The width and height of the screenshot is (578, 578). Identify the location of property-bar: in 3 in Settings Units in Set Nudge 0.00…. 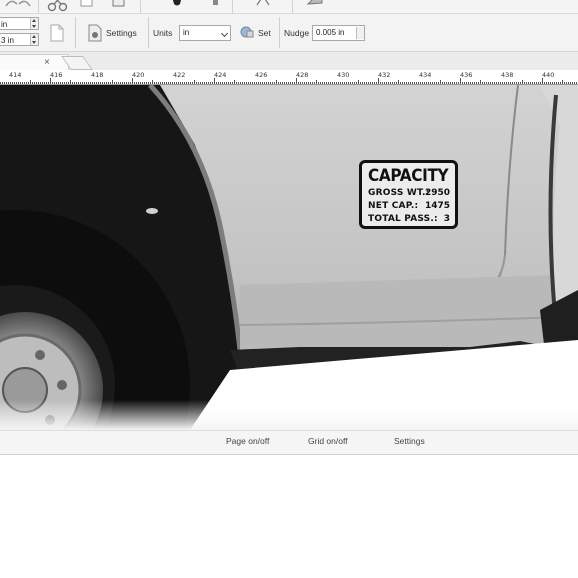
(289, 33).